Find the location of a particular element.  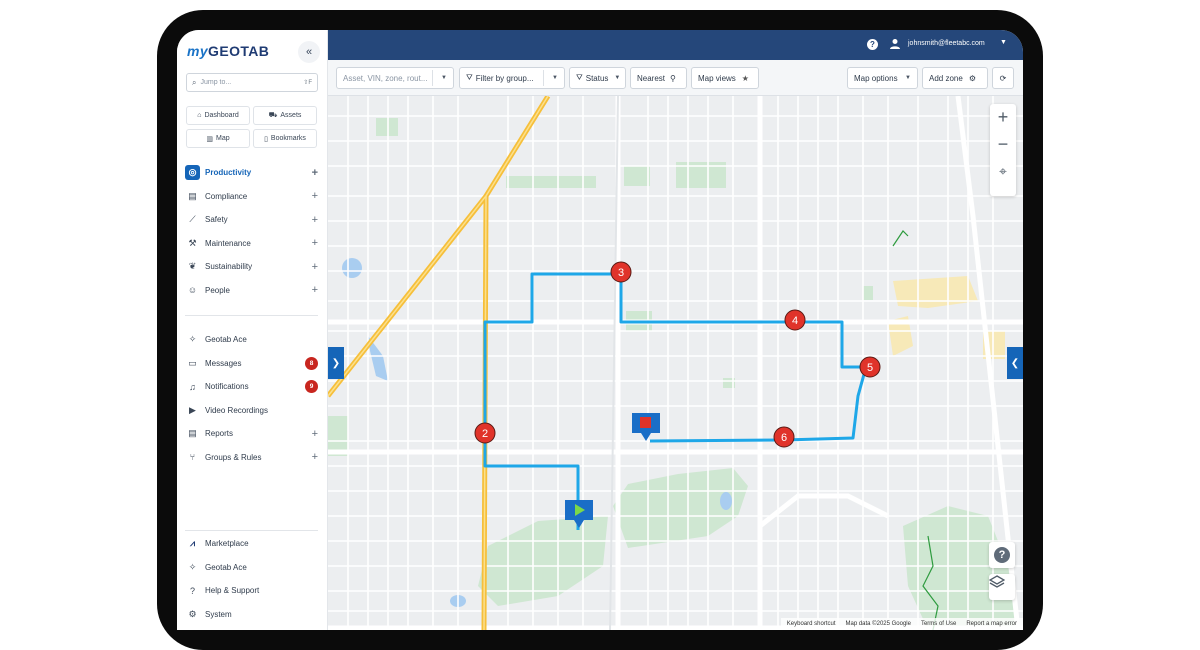

nearest-button: Nearest ⚲ is located at coordinates (658, 78).